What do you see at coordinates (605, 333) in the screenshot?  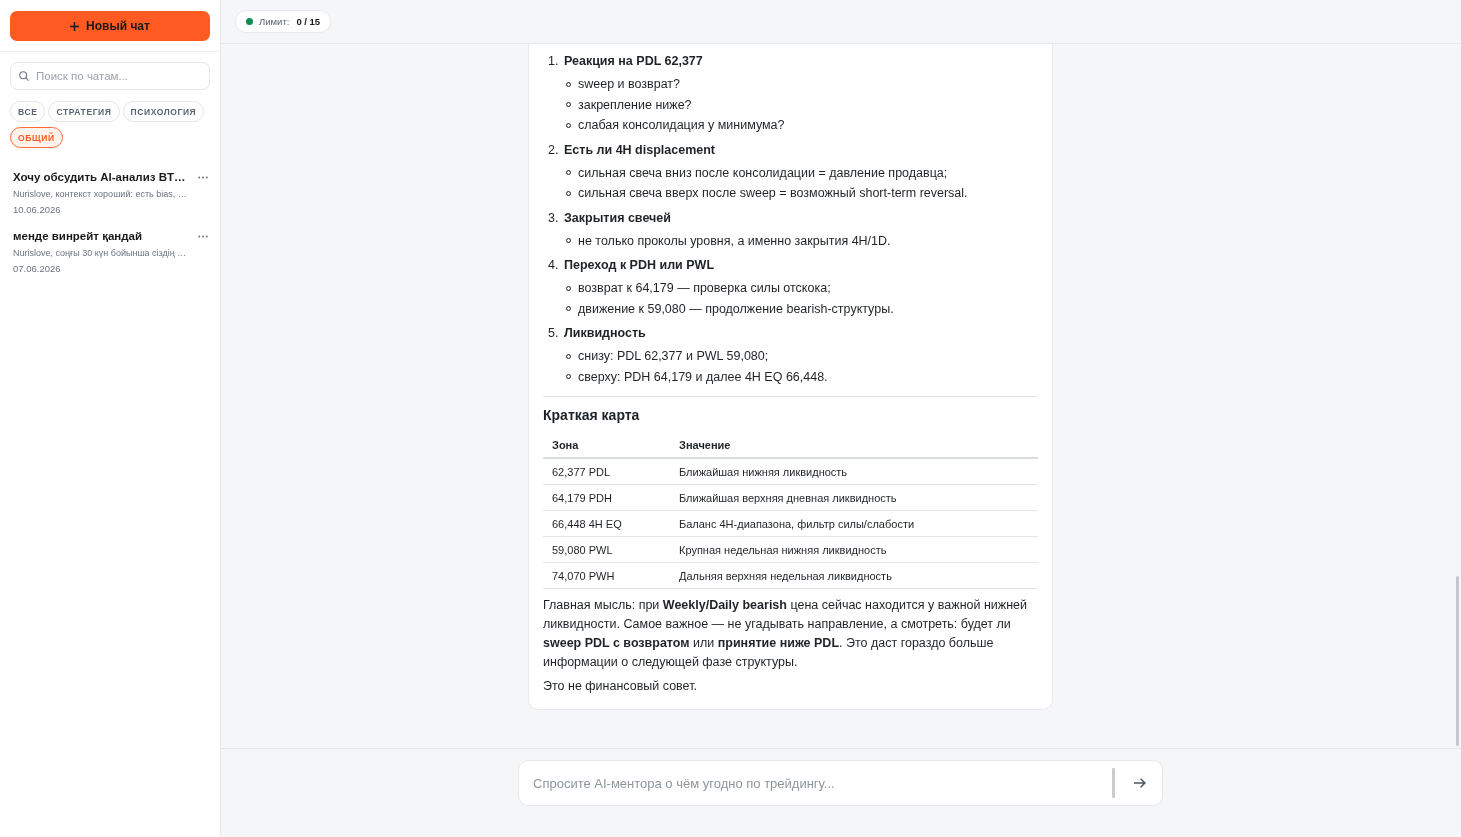 I see `step-title: Ликвидность` at bounding box center [605, 333].